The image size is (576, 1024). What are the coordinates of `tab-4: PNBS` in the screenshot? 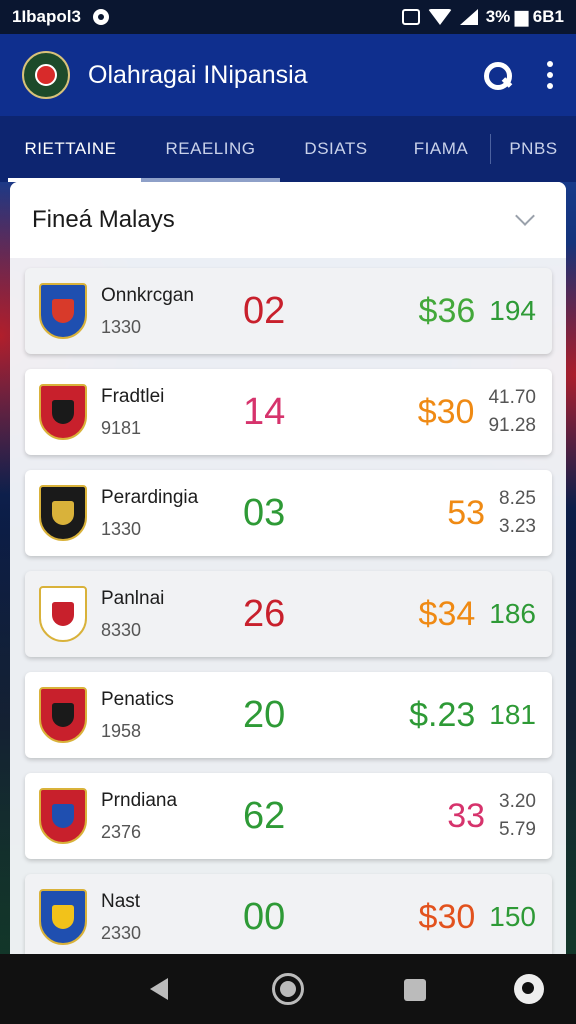 It's located at (533, 149).